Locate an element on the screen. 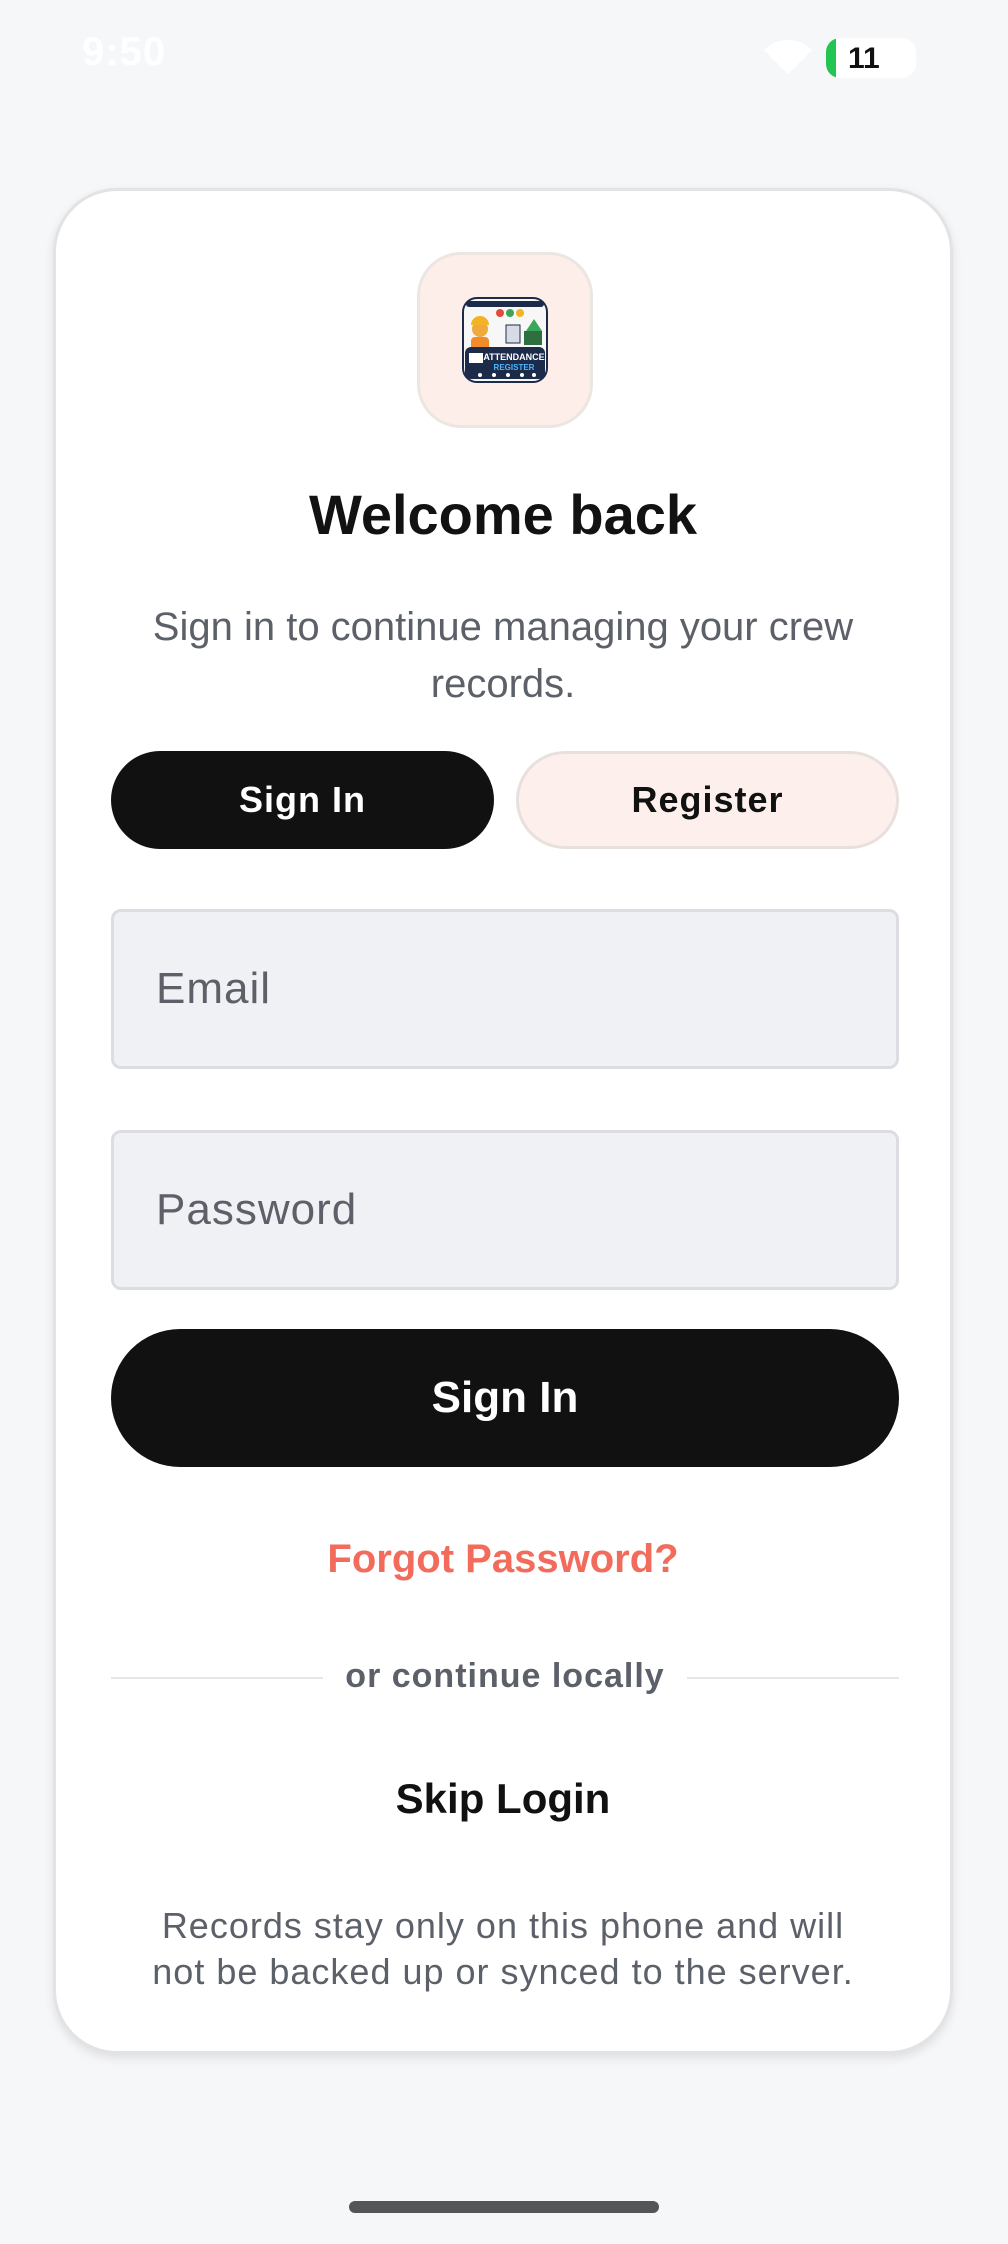  battery-level: 11 is located at coordinates (864, 58).